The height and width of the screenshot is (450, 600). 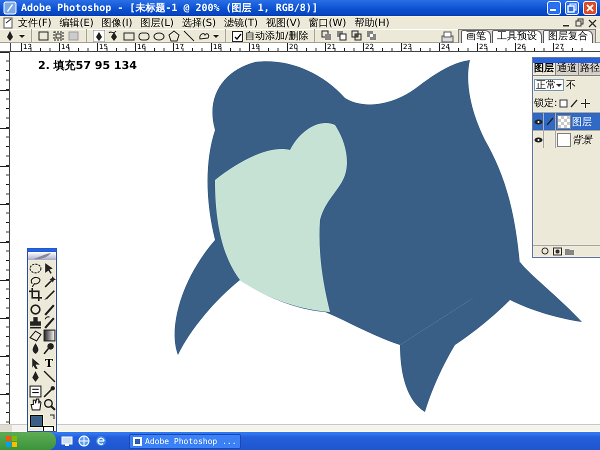 I want to click on window-title: Adobe Photoshop - [未标题-1 @ 200% (图层 1, RGB/8)], so click(x=170, y=8).